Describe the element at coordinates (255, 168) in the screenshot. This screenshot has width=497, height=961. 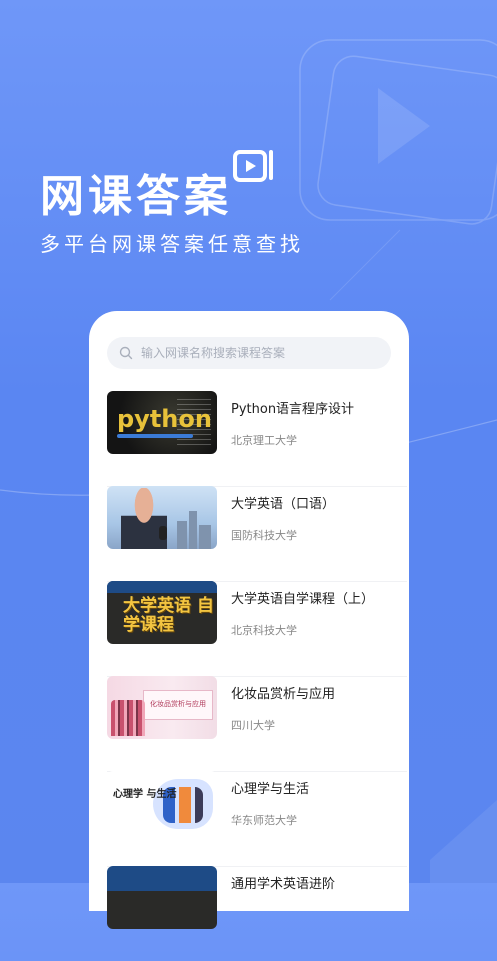
I see `video-play-icon` at that location.